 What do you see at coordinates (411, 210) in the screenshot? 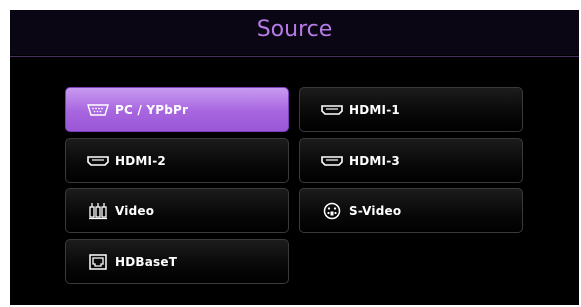
I see `source-button-s-video: S-Video` at bounding box center [411, 210].